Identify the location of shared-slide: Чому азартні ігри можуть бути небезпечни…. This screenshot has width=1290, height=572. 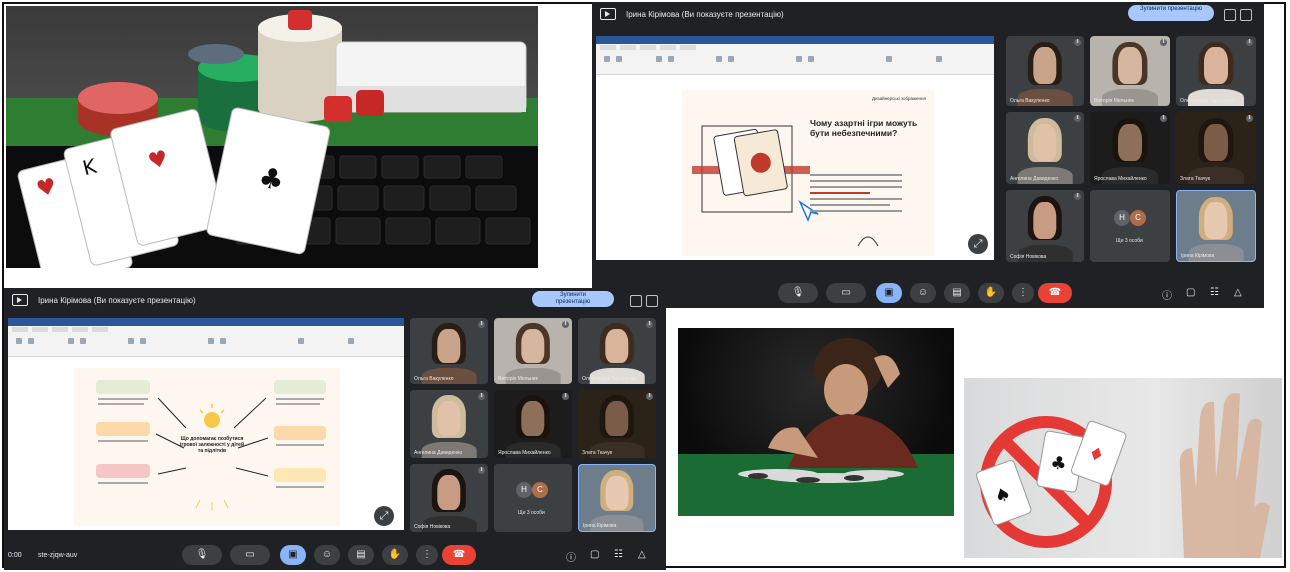
(795, 148).